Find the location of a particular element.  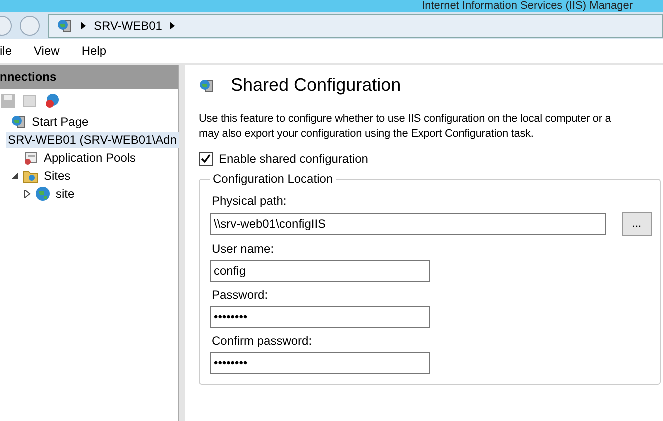

breadcrumb: SRV-WEB01 is located at coordinates (128, 25).